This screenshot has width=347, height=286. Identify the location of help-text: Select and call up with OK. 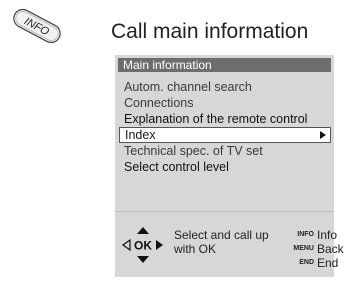
(221, 242).